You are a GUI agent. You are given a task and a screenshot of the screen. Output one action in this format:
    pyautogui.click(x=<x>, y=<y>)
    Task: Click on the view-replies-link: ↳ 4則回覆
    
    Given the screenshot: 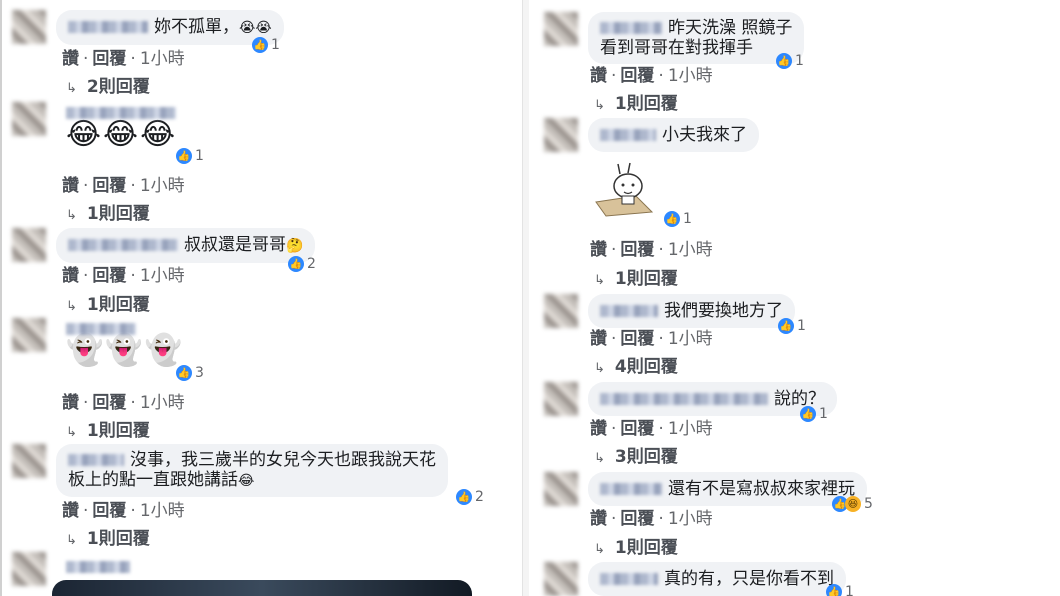 What is the action you would take?
    pyautogui.click(x=636, y=364)
    